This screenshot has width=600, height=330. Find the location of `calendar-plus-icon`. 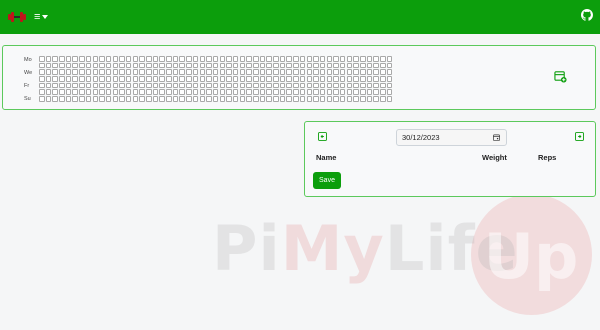

calendar-plus-icon is located at coordinates (560, 76).